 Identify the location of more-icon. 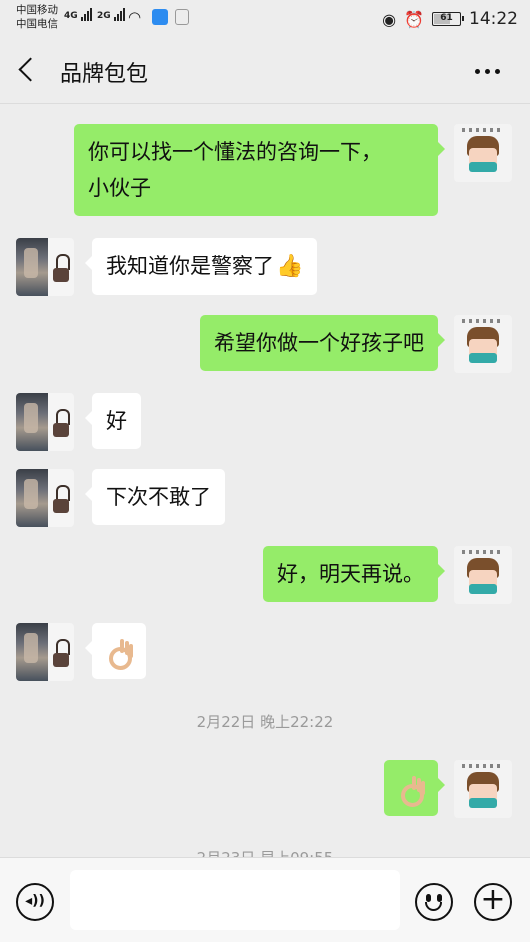
(487, 71).